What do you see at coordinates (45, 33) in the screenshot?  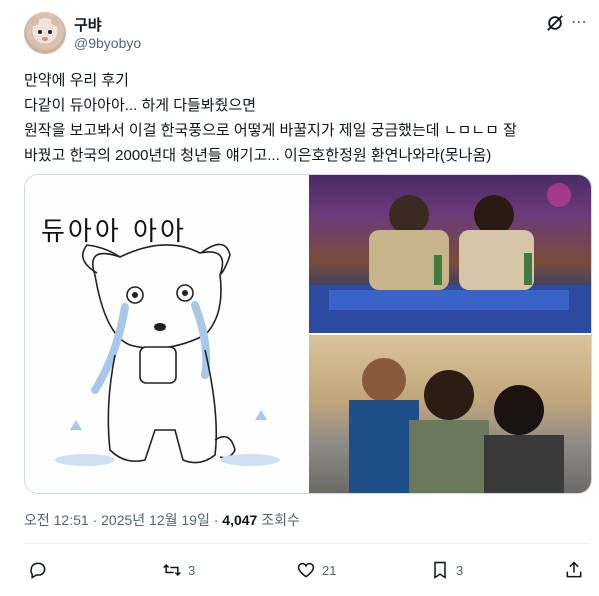 I see `avatar` at bounding box center [45, 33].